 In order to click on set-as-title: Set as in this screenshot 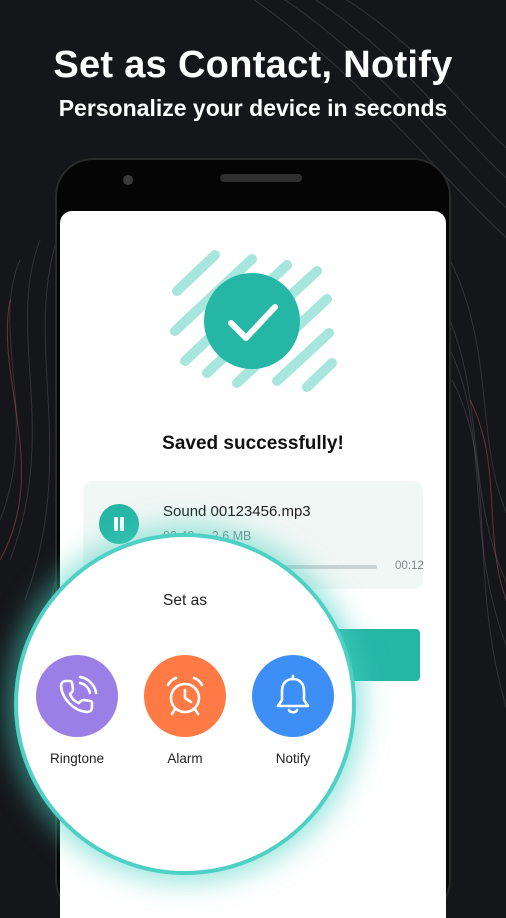, I will do `click(185, 600)`.